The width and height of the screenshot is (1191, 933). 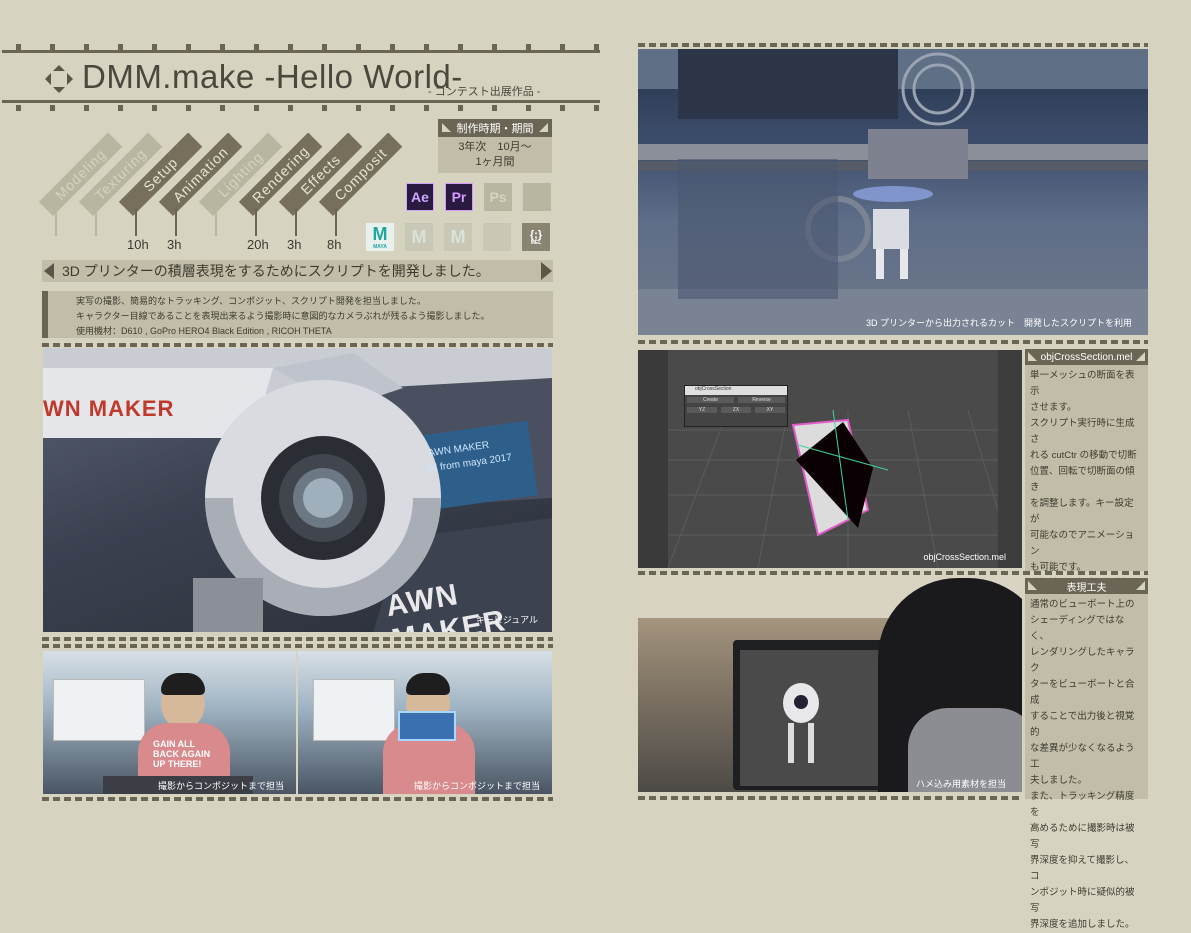 What do you see at coordinates (1082, 836) in the screenshot?
I see `side-text-line: 高めるために撮影時は被写` at bounding box center [1082, 836].